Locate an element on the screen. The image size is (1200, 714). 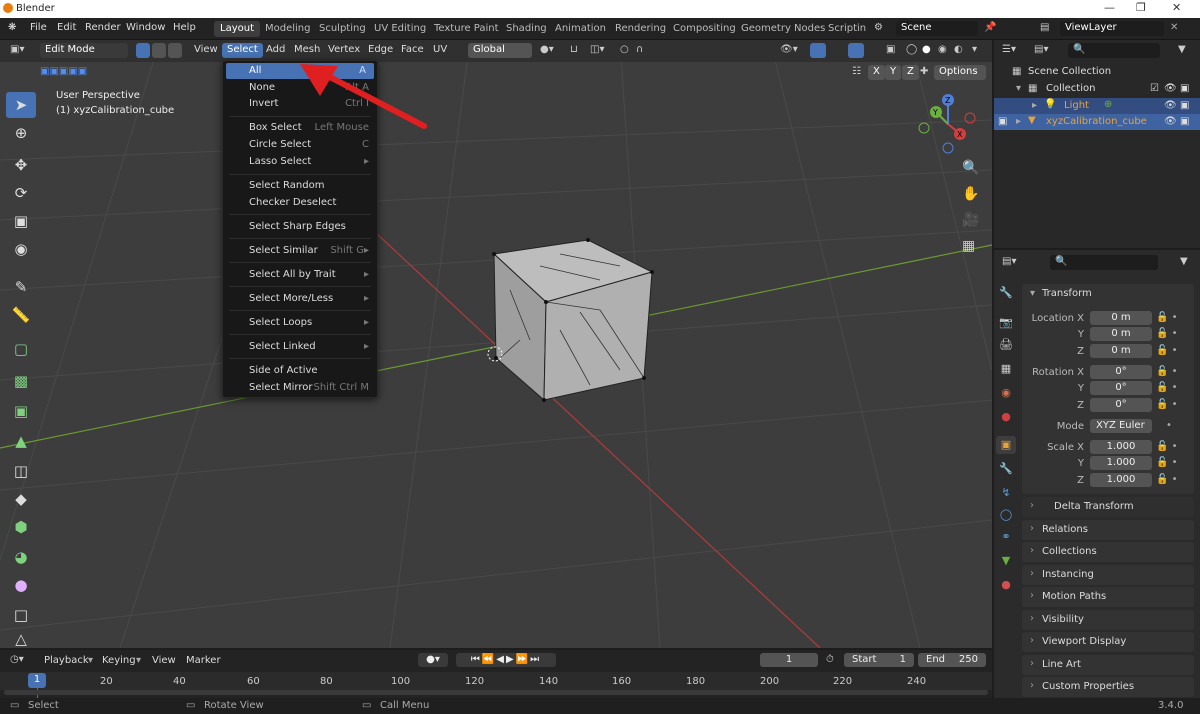
particles-properties-icon: ↯ is located at coordinates (1006, 494).